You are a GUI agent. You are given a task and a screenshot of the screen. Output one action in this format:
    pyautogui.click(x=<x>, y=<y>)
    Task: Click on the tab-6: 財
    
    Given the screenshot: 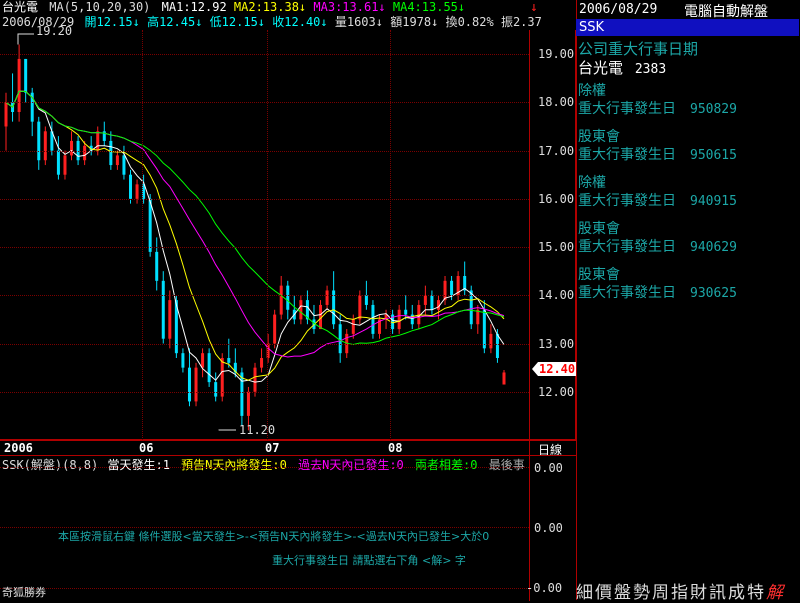 What is the action you would take?
    pyautogui.click(x=698, y=589)
    